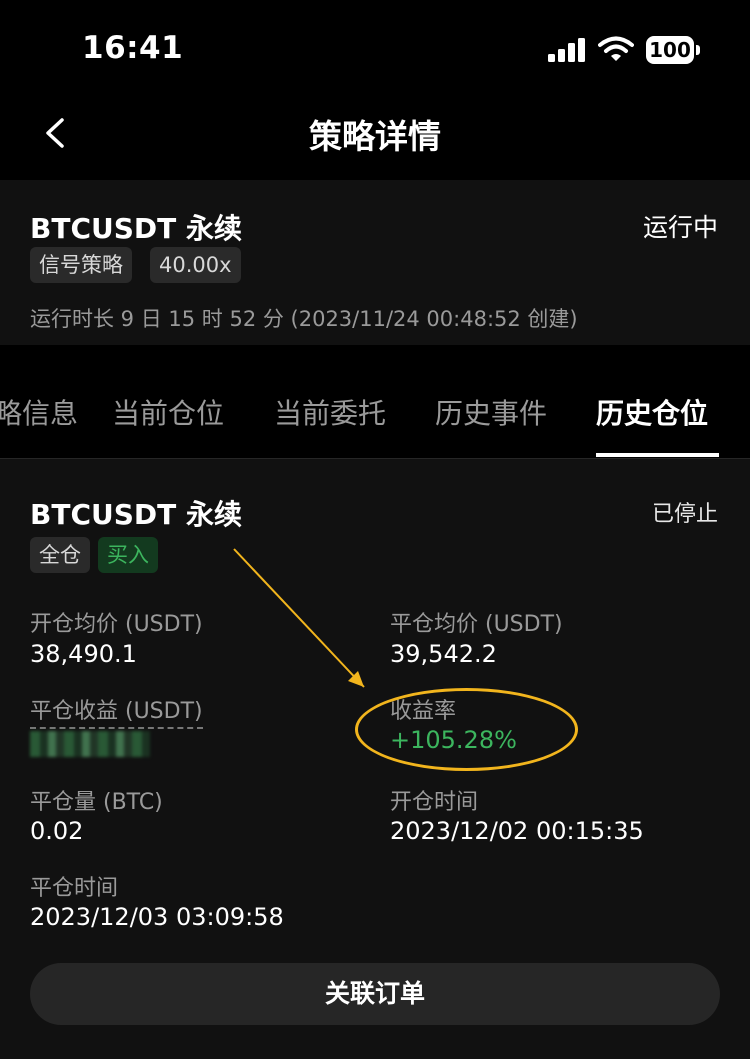 This screenshot has height=1059, width=750. I want to click on wifi-icon, so click(616, 48).